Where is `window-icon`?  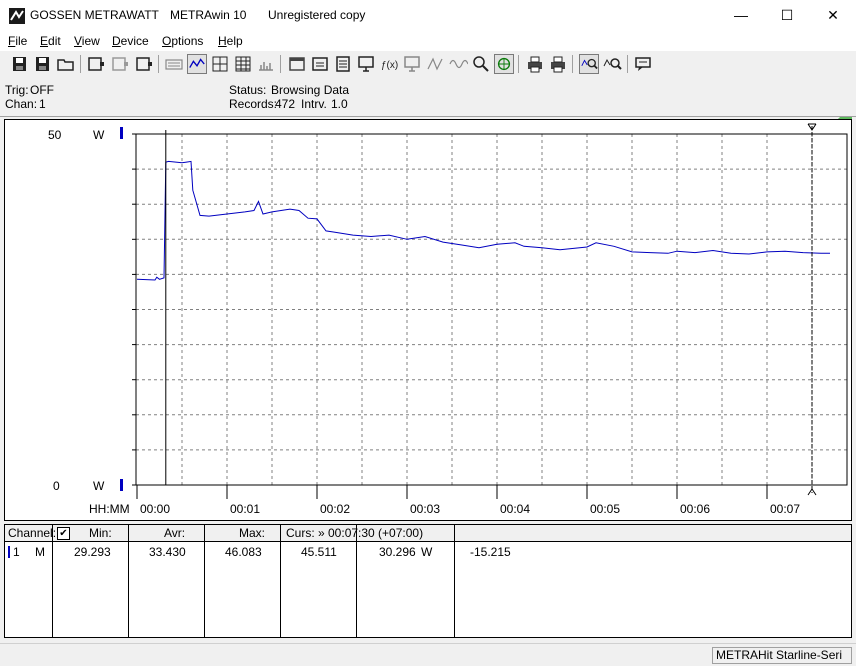 window-icon is located at coordinates (297, 64).